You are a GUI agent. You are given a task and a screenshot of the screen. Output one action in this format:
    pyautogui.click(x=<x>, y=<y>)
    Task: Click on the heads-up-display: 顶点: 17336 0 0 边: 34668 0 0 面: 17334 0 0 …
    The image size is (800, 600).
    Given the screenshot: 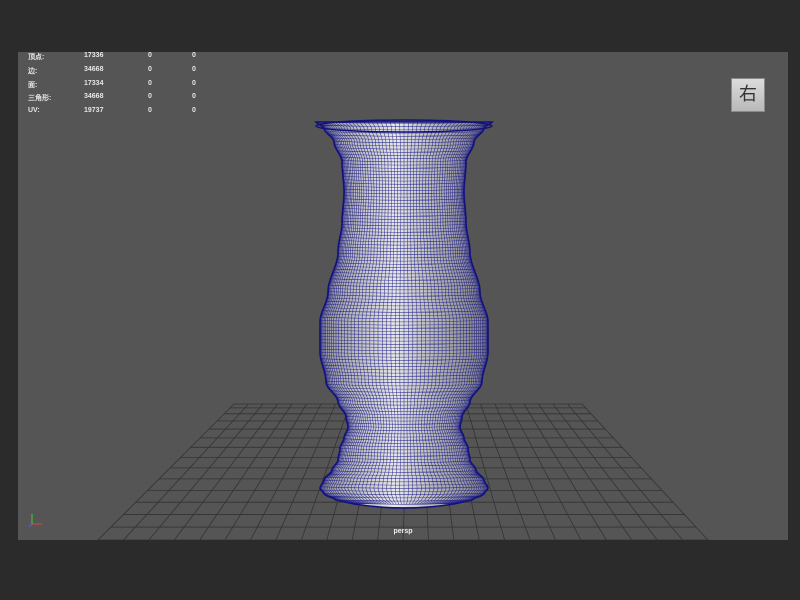 What is the action you would take?
    pyautogui.click(x=123, y=86)
    